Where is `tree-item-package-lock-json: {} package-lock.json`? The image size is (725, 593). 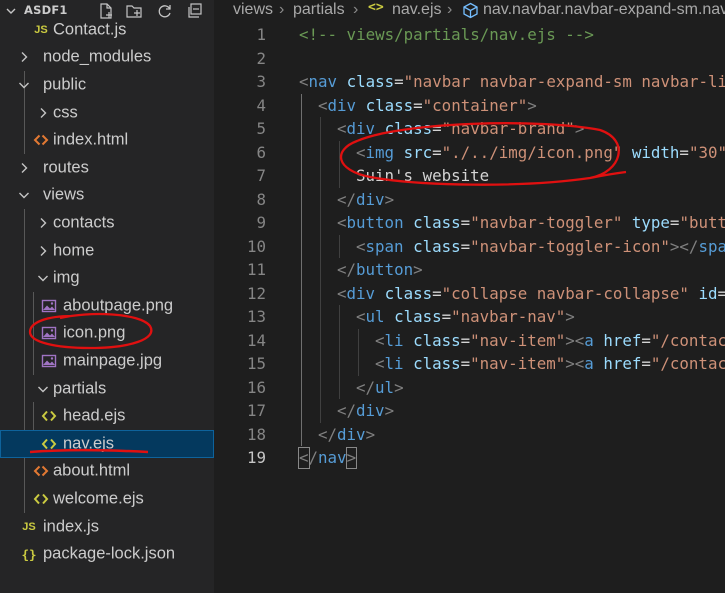 tree-item-package-lock-json: {} package-lock.json is located at coordinates (107, 554).